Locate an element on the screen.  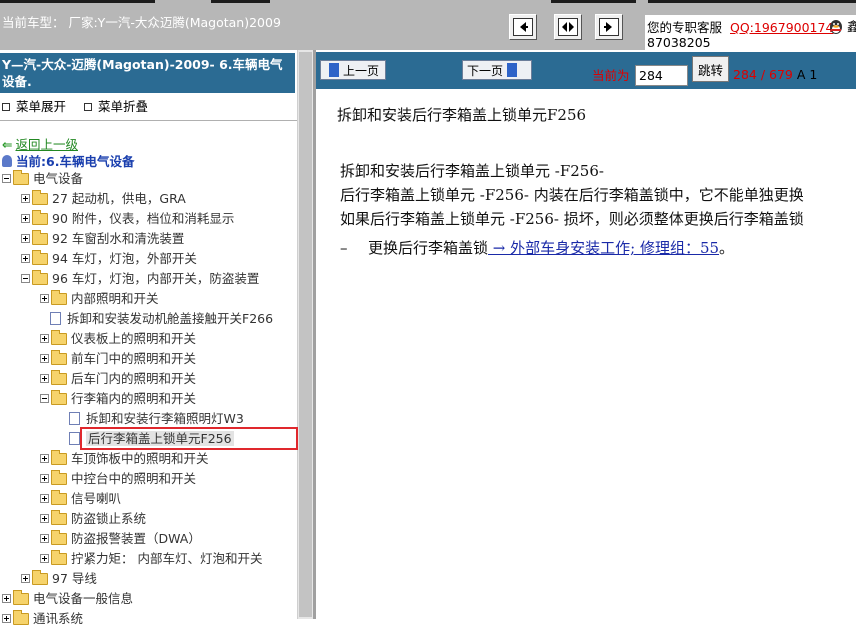
tree-folder-item: 信号喇叭 is located at coordinates (80, 499).